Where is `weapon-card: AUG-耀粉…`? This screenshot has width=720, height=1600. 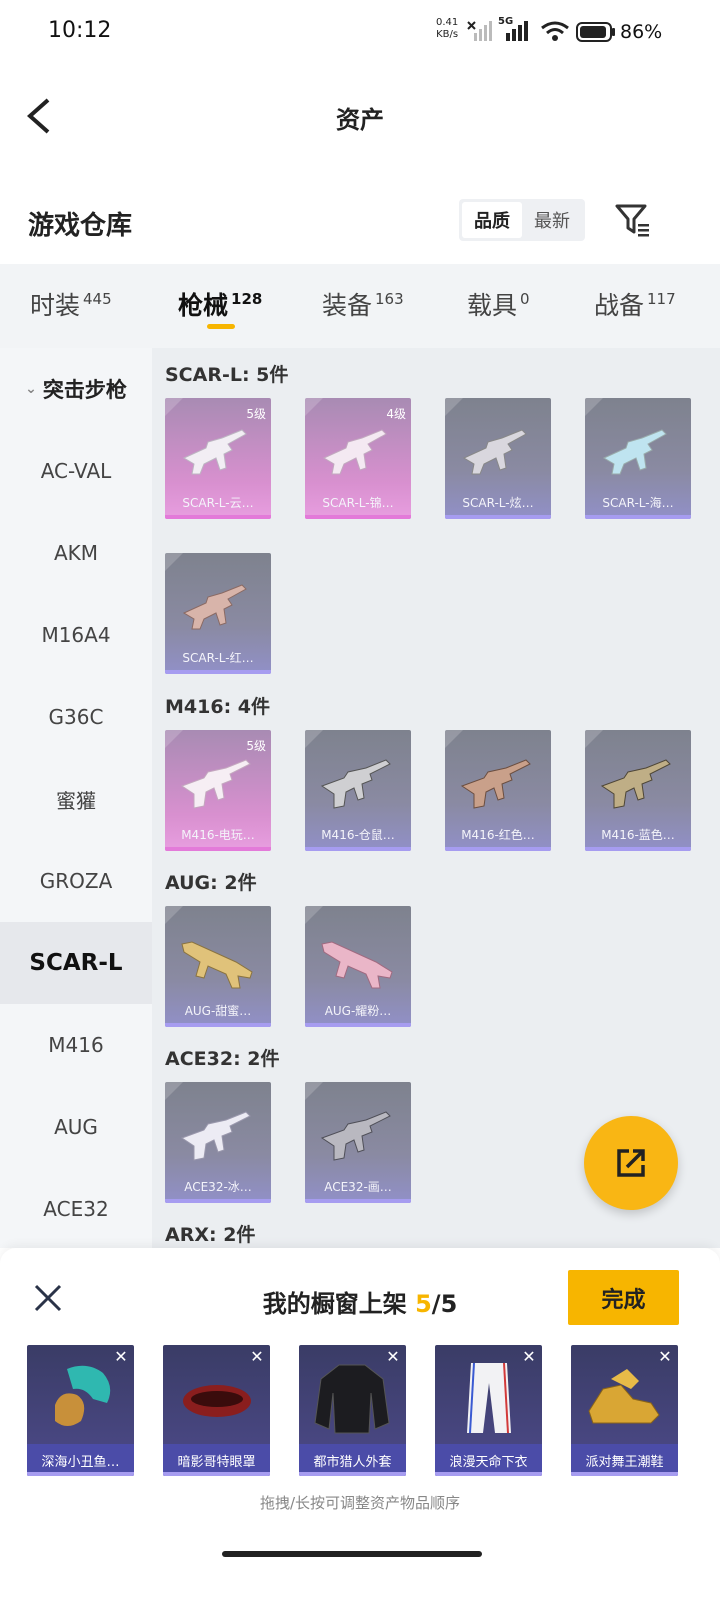
weapon-card: AUG-耀粉… is located at coordinates (358, 966).